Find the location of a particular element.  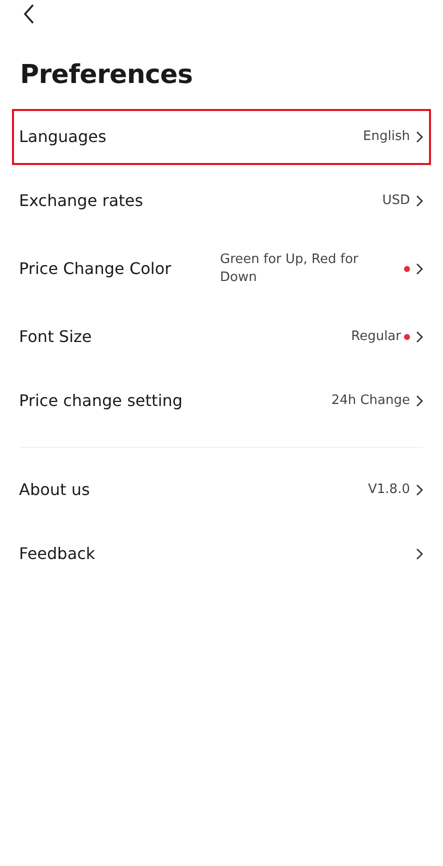

row-label: Price change setting is located at coordinates (101, 401).